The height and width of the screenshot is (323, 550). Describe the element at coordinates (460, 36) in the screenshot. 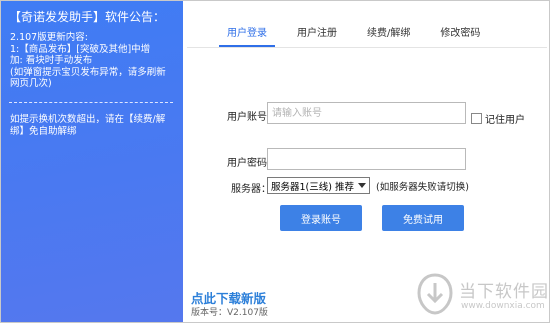

I see `tab-change-password: 修改密码` at that location.